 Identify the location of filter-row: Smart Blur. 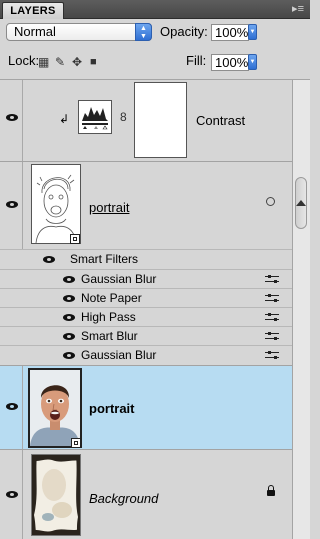
(146, 336).